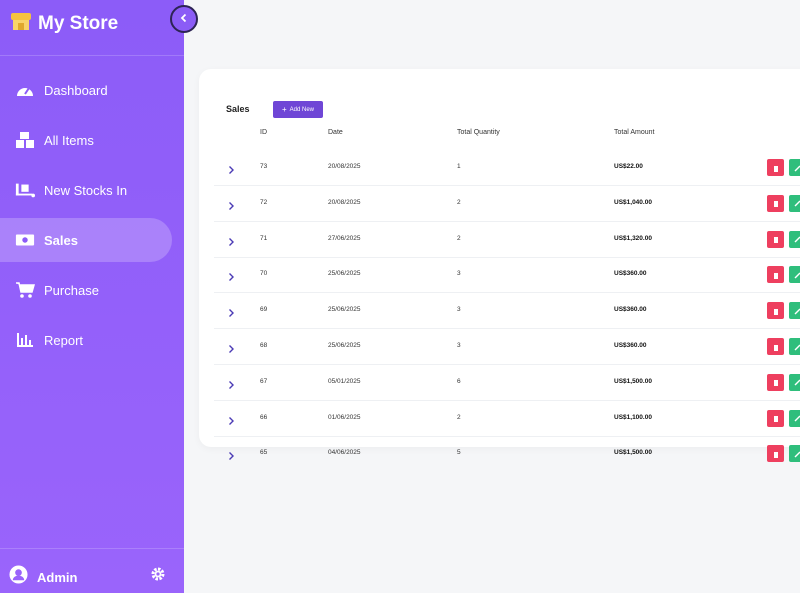  What do you see at coordinates (507, 275) in the screenshot?
I see `table-row: 70 25/06/2025 3 US$360.00` at bounding box center [507, 275].